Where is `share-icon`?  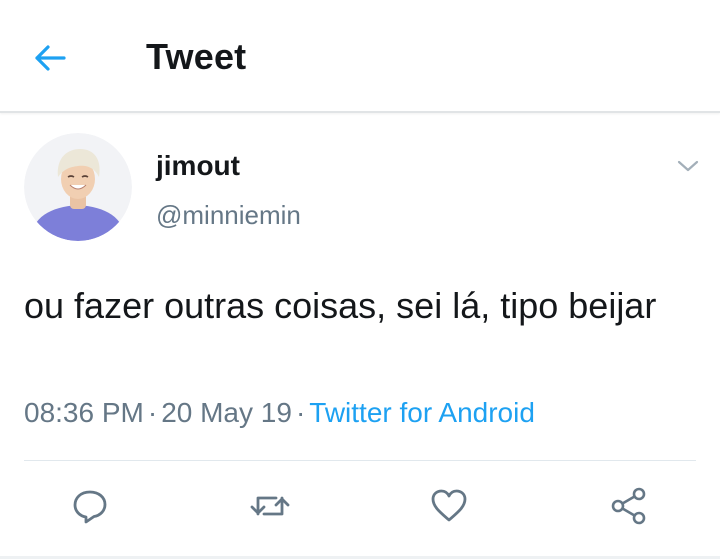
share-icon is located at coordinates (628, 506).